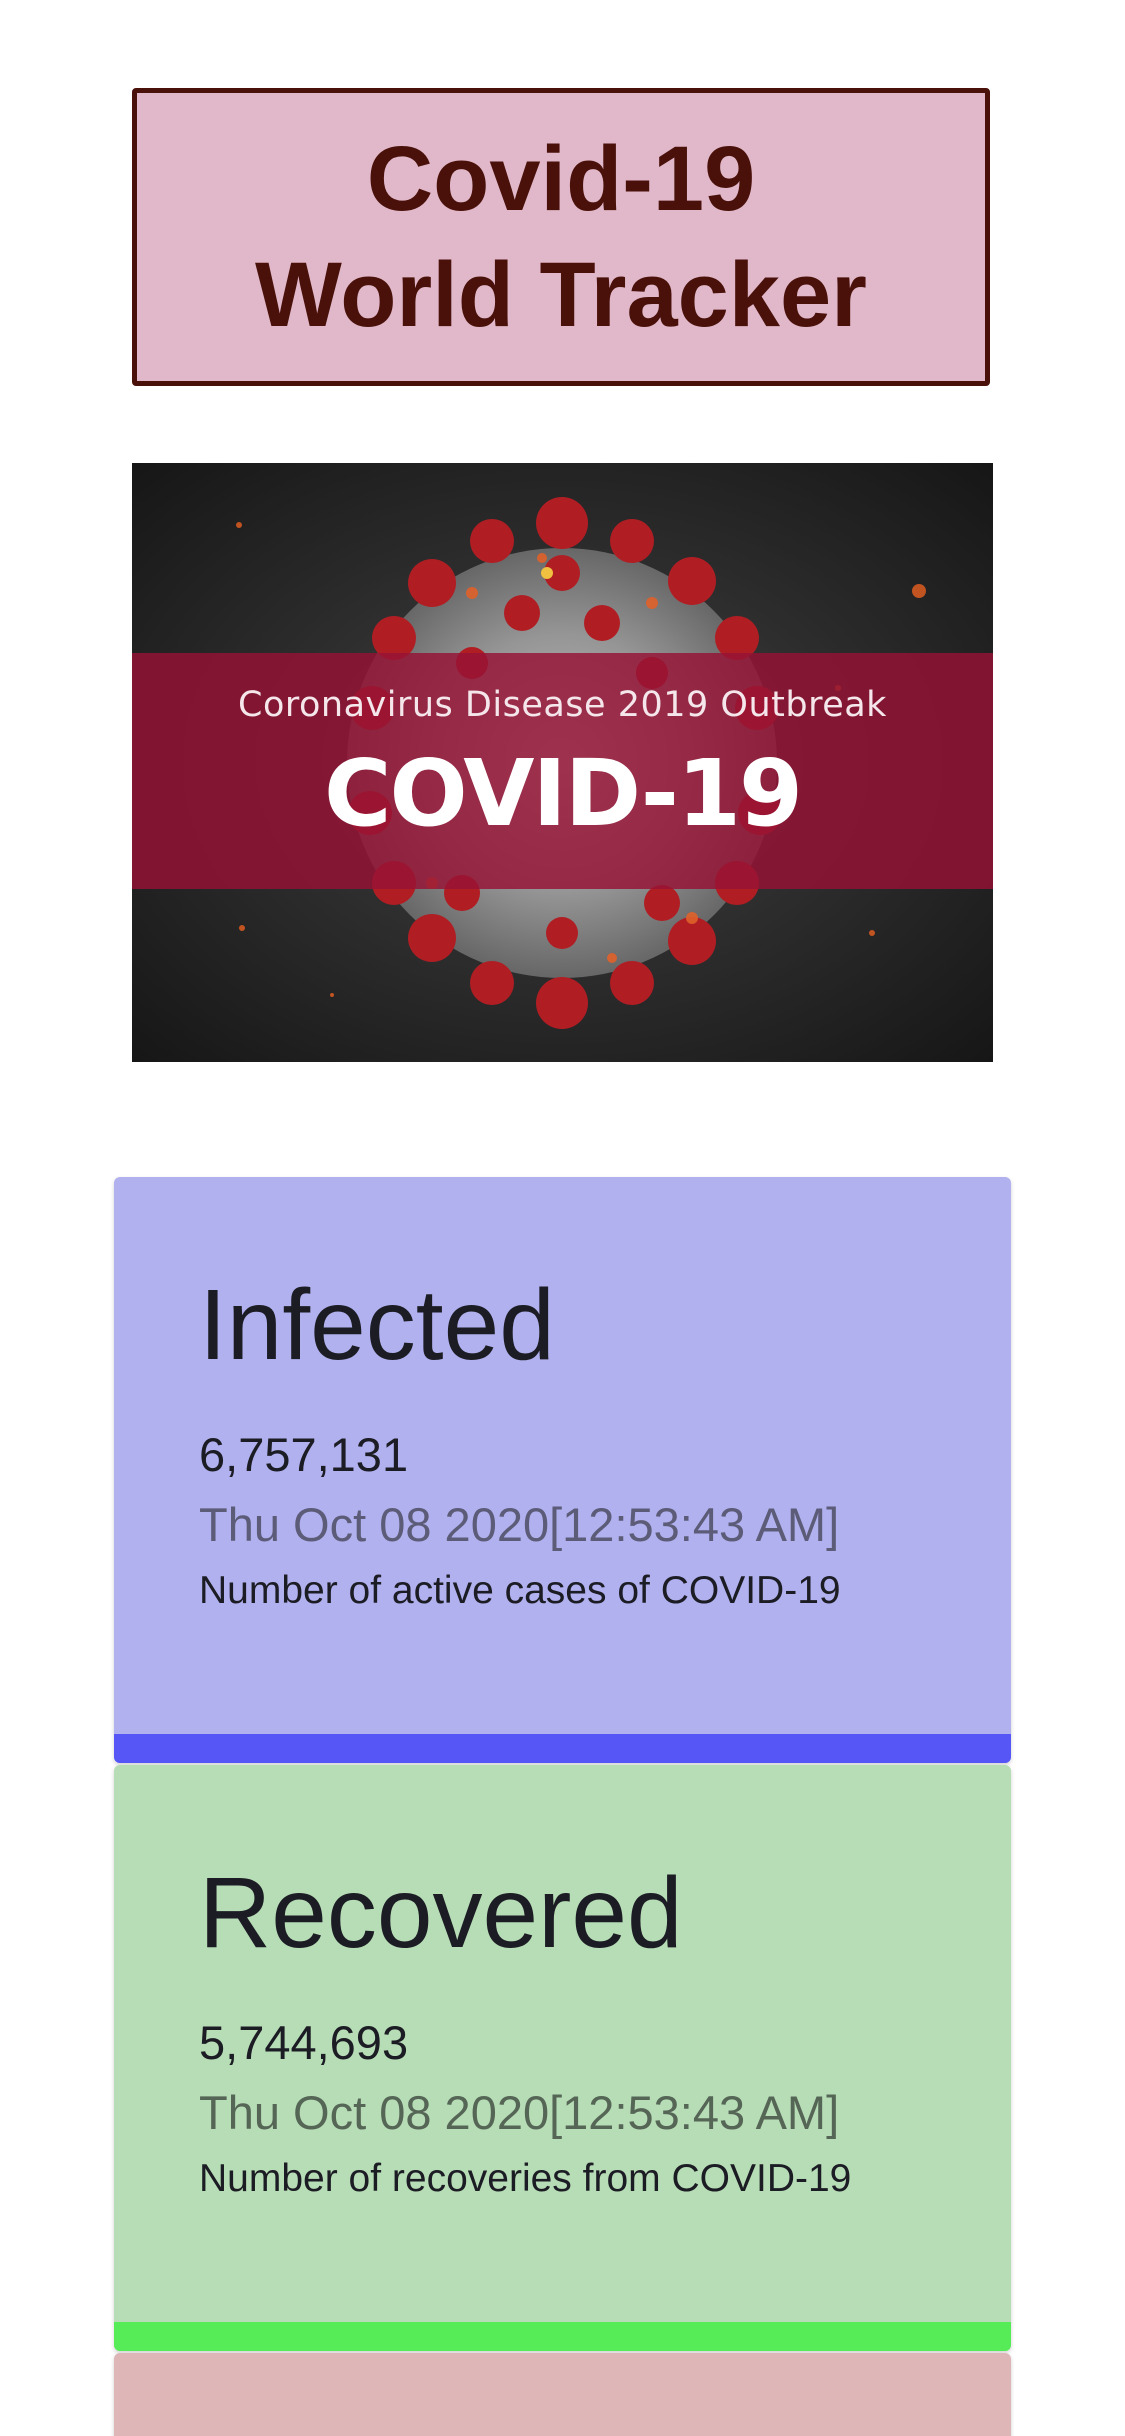 The height and width of the screenshot is (2436, 1125). Describe the element at coordinates (561, 179) in the screenshot. I see `page-title-line-1: Covid-19` at that location.